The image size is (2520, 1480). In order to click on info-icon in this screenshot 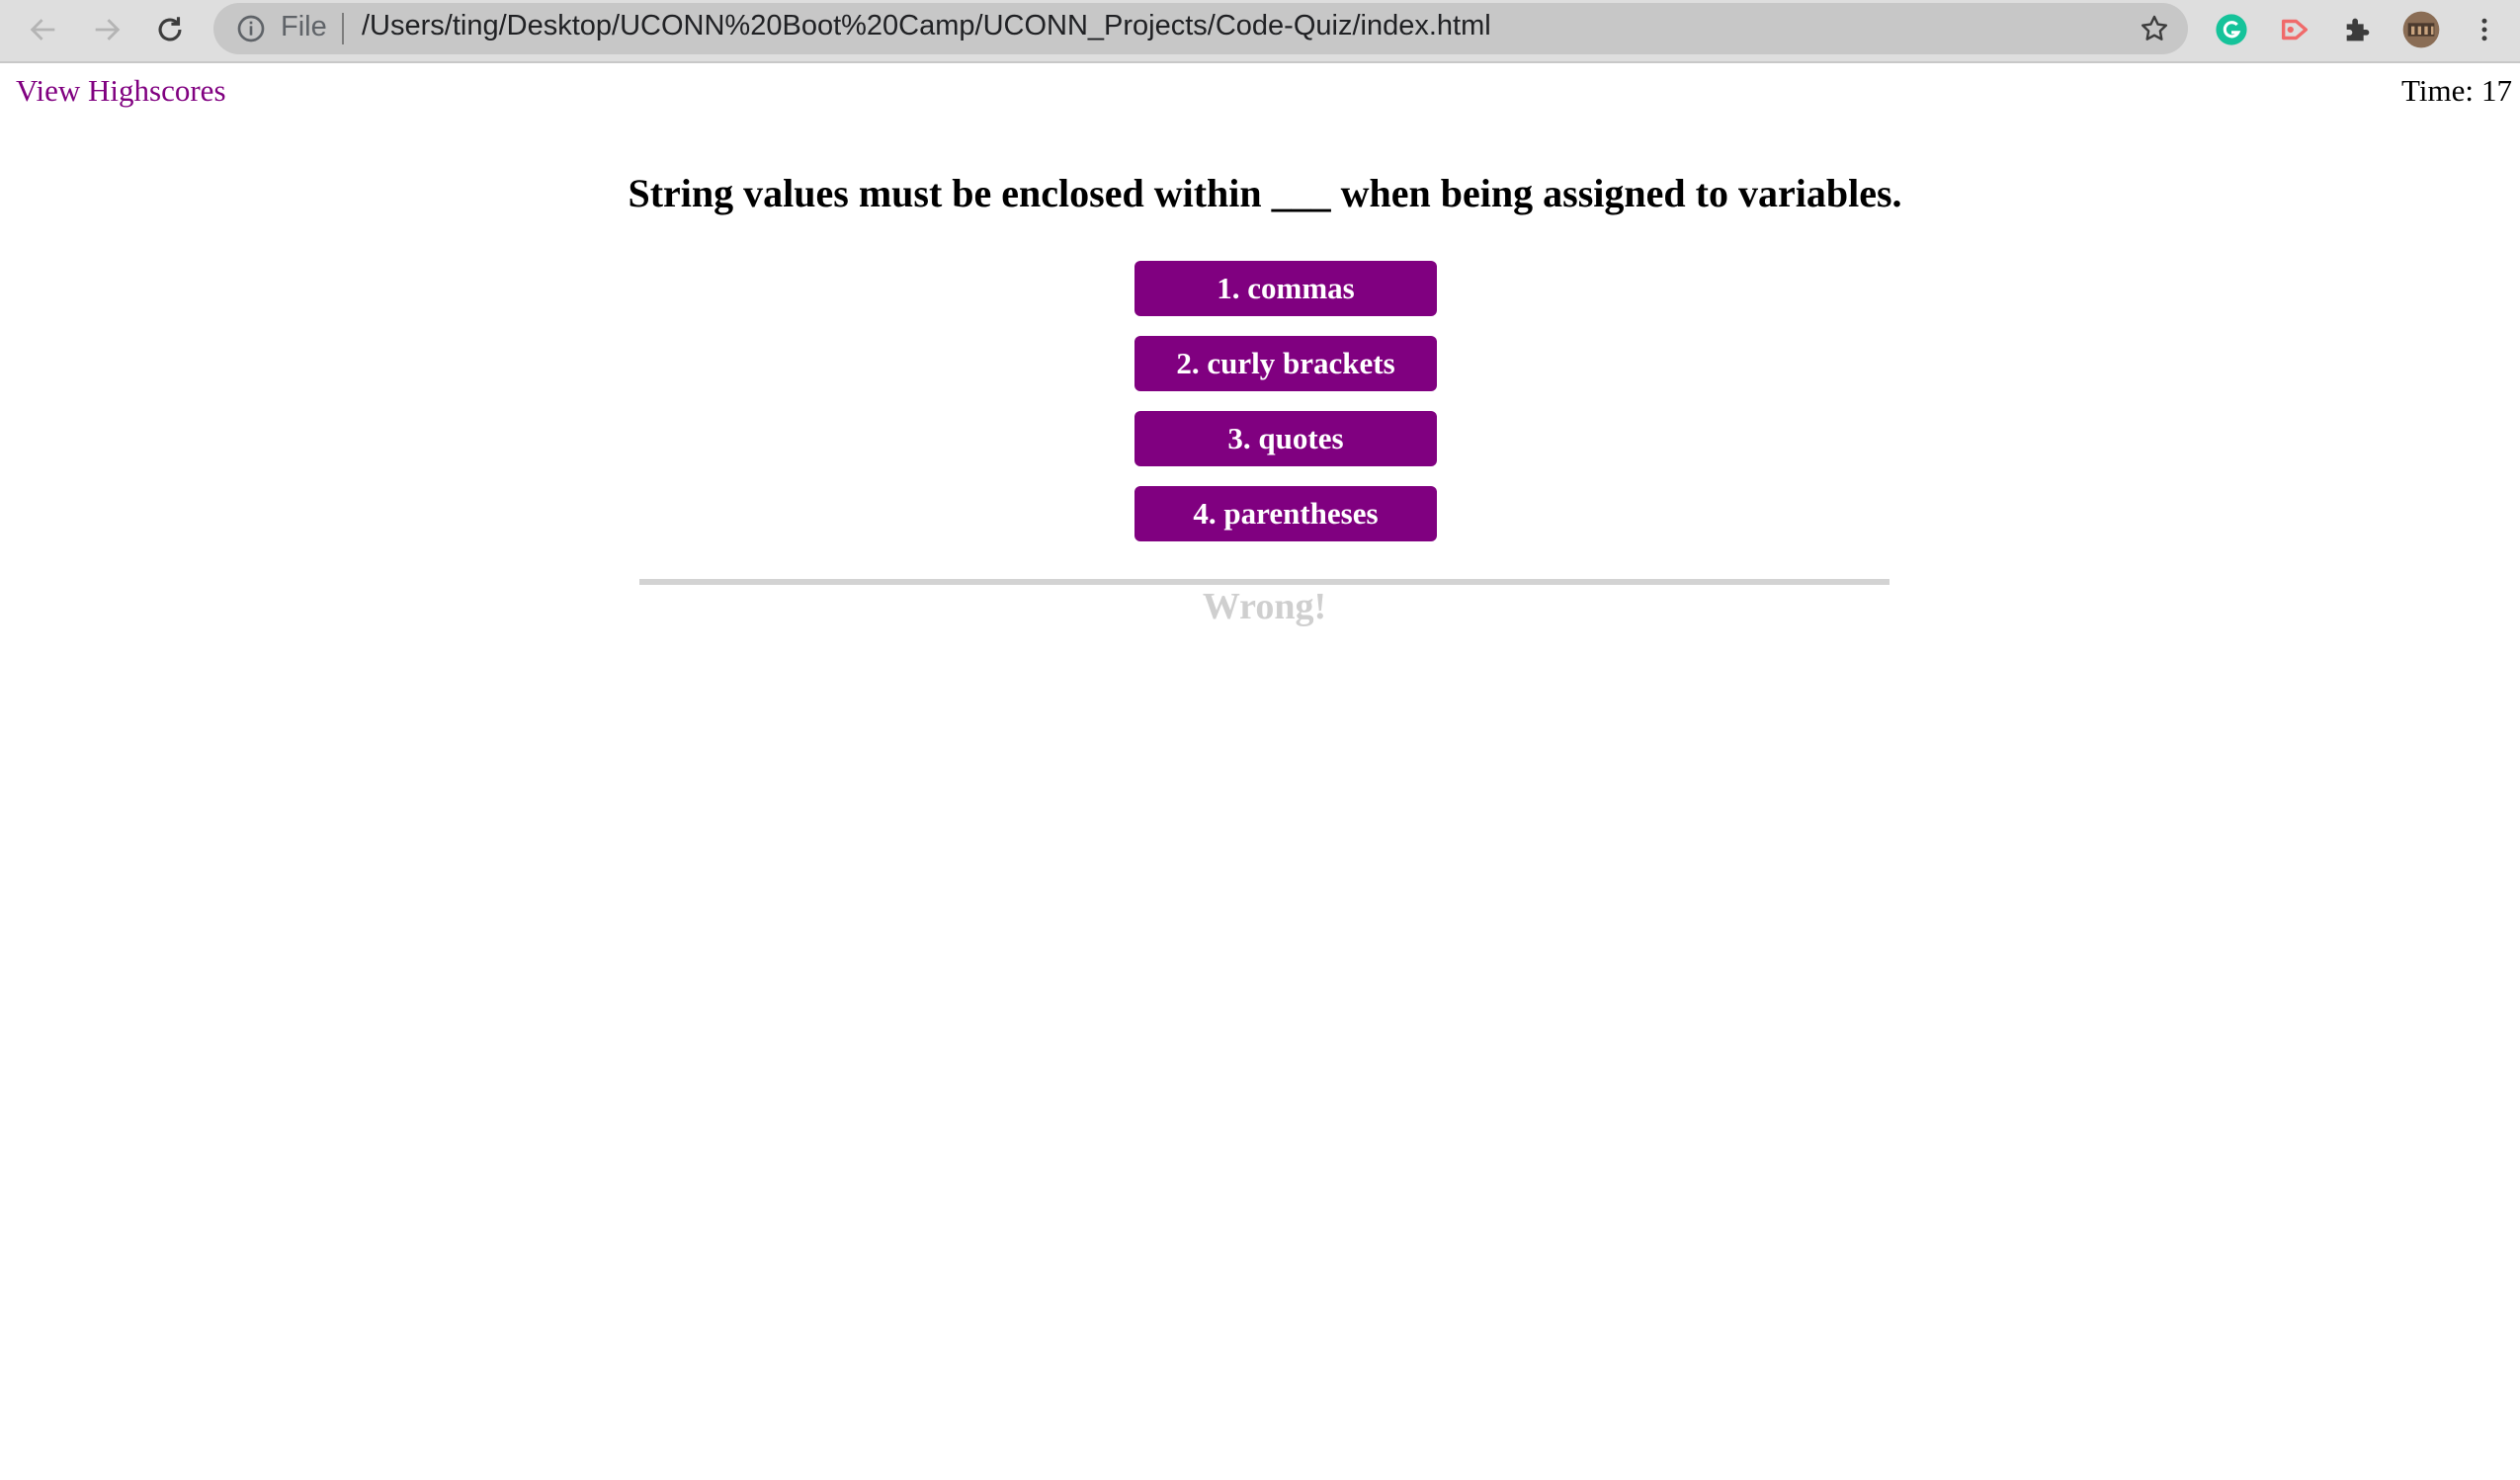, I will do `click(251, 28)`.